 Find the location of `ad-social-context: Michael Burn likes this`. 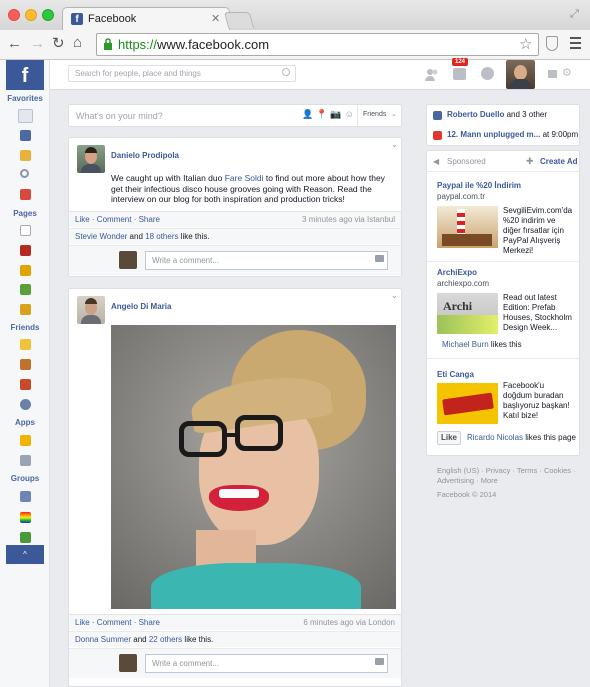

ad-social-context: Michael Burn likes this is located at coordinates (482, 344).